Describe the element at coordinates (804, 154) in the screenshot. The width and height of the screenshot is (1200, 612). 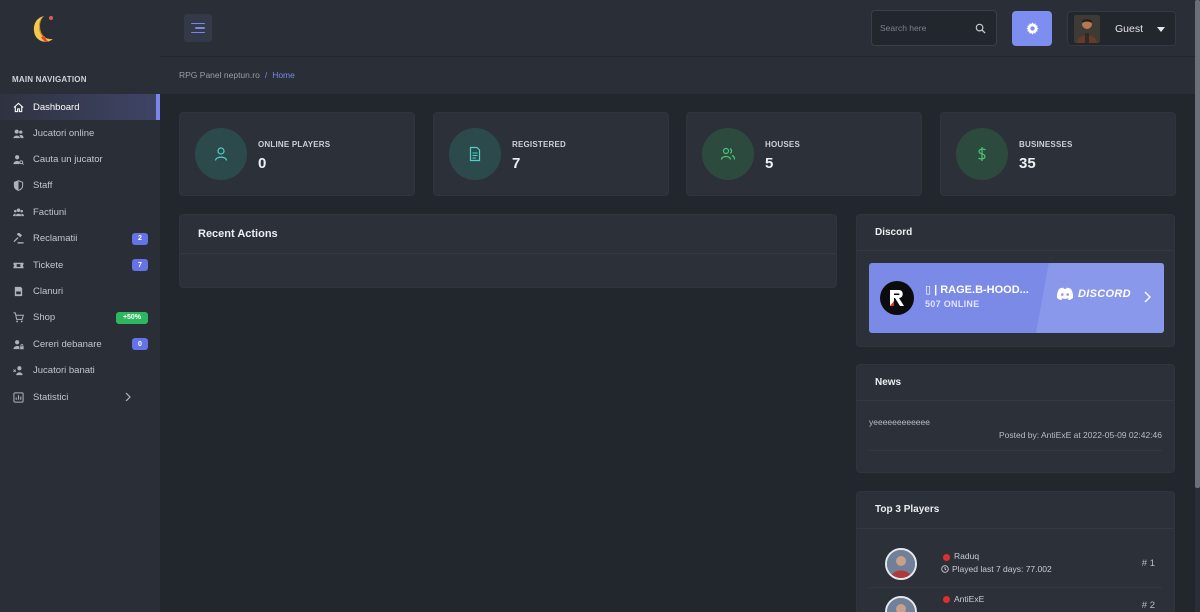
I see `stat-card-houses: HOUSES 5` at that location.